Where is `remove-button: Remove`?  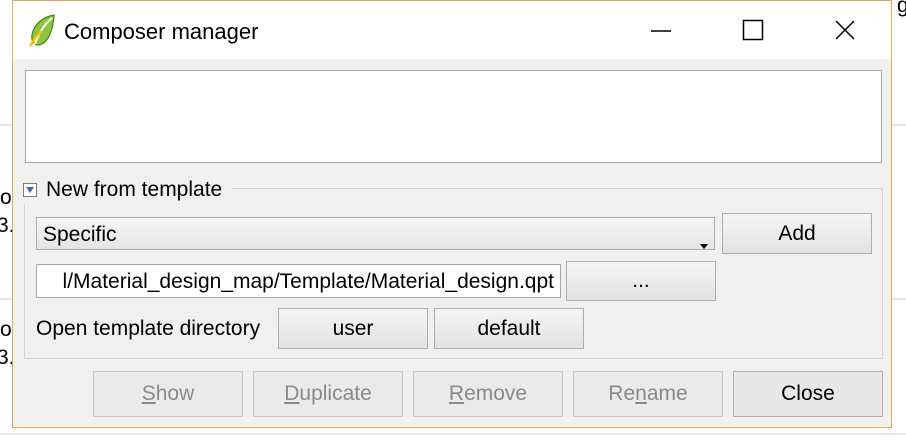 remove-button: Remove is located at coordinates (488, 394).